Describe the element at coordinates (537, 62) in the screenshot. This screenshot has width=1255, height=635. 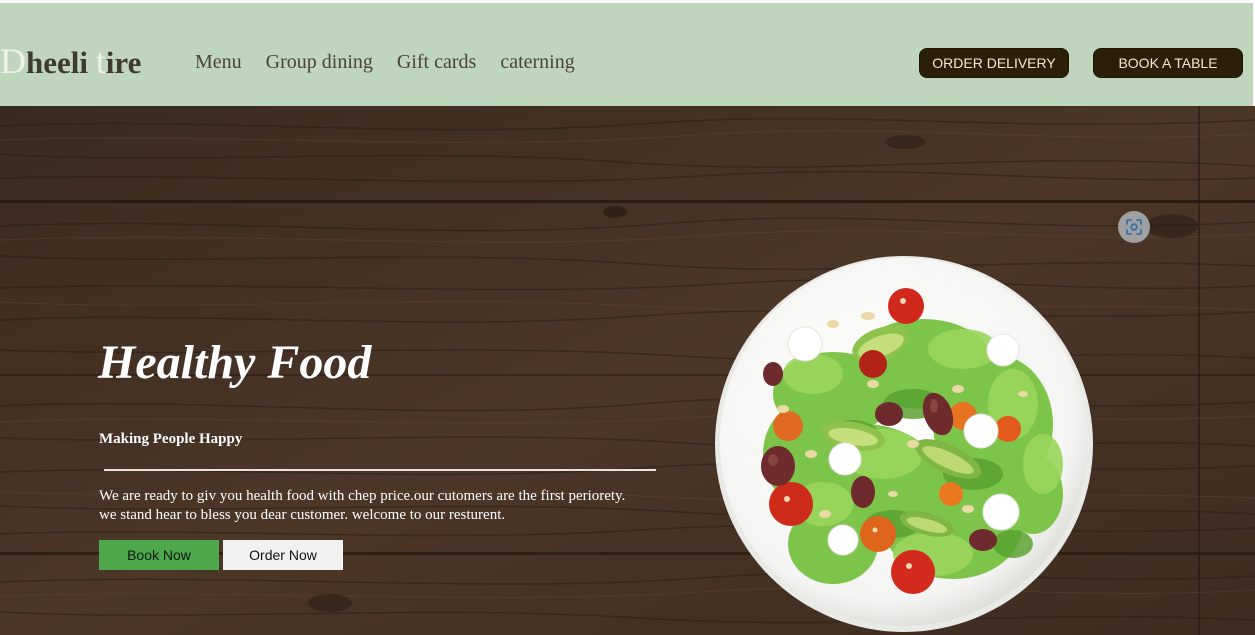
I see `nav-item-catering: caterning` at that location.